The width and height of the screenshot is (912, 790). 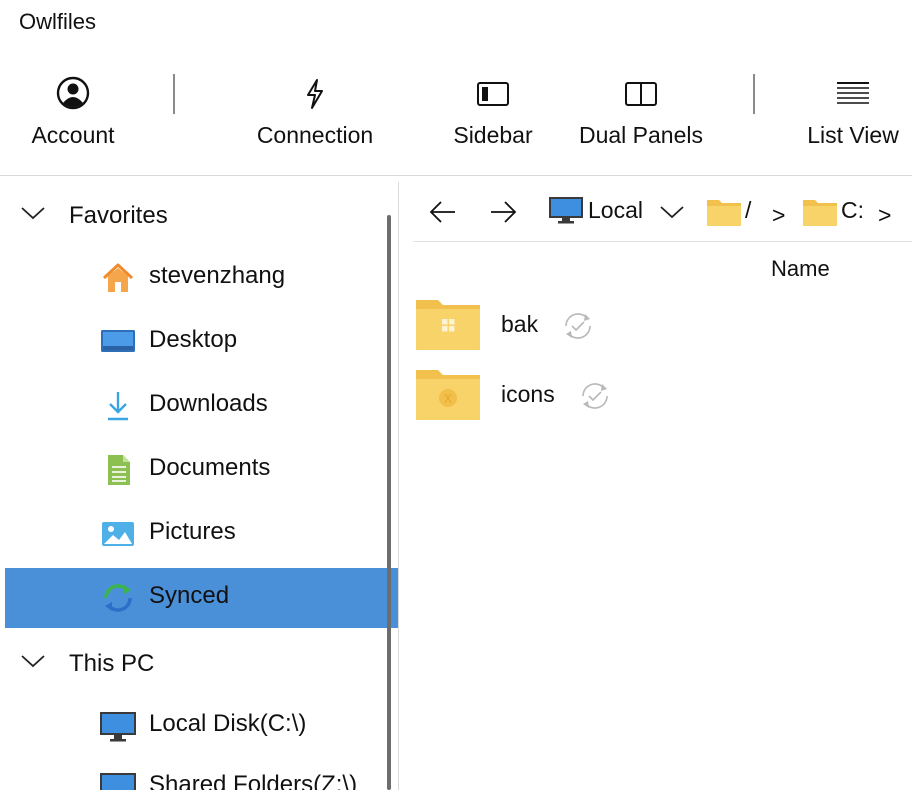 I want to click on connection-button: Connection, so click(x=315, y=119).